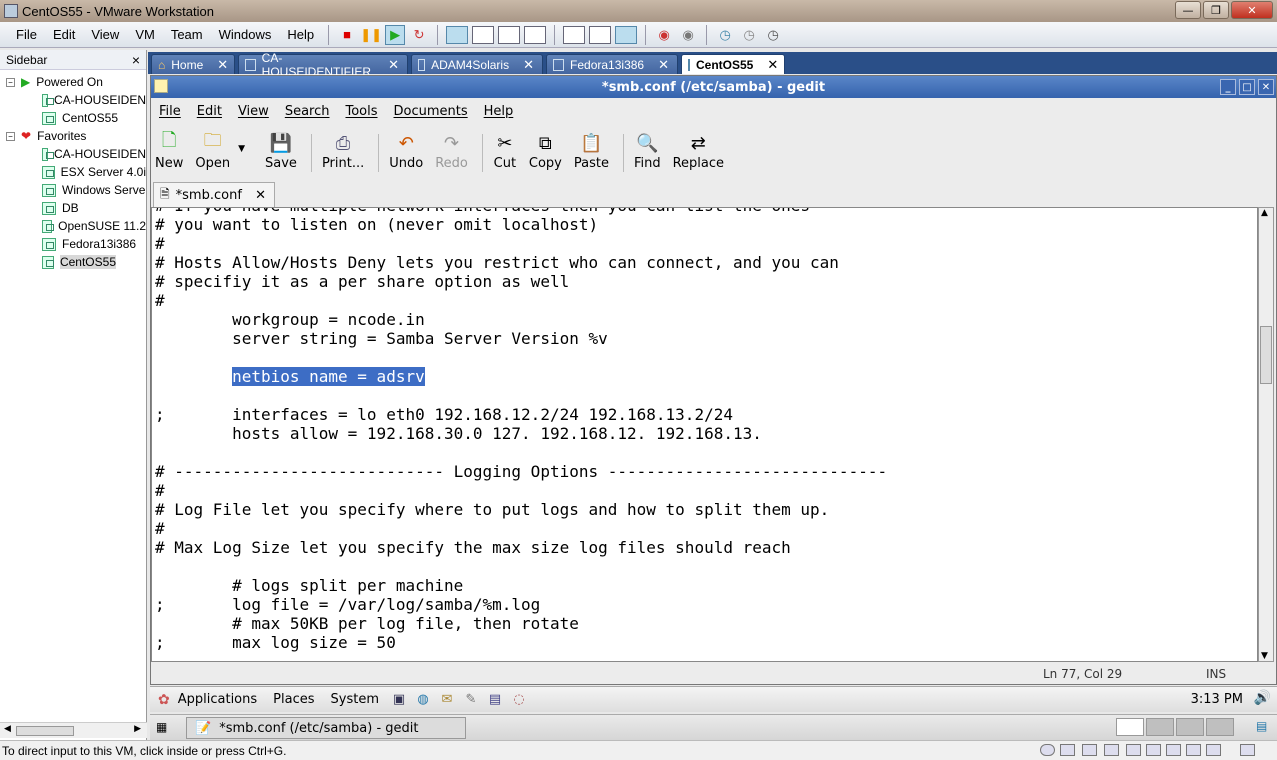 The height and width of the screenshot is (760, 1277). What do you see at coordinates (245, 34) in the screenshot?
I see `host-menu-windows: Windows` at bounding box center [245, 34].